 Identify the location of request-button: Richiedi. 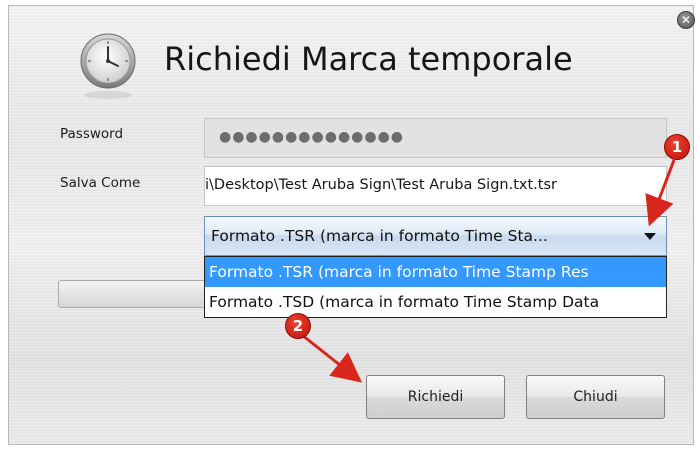
(435, 397).